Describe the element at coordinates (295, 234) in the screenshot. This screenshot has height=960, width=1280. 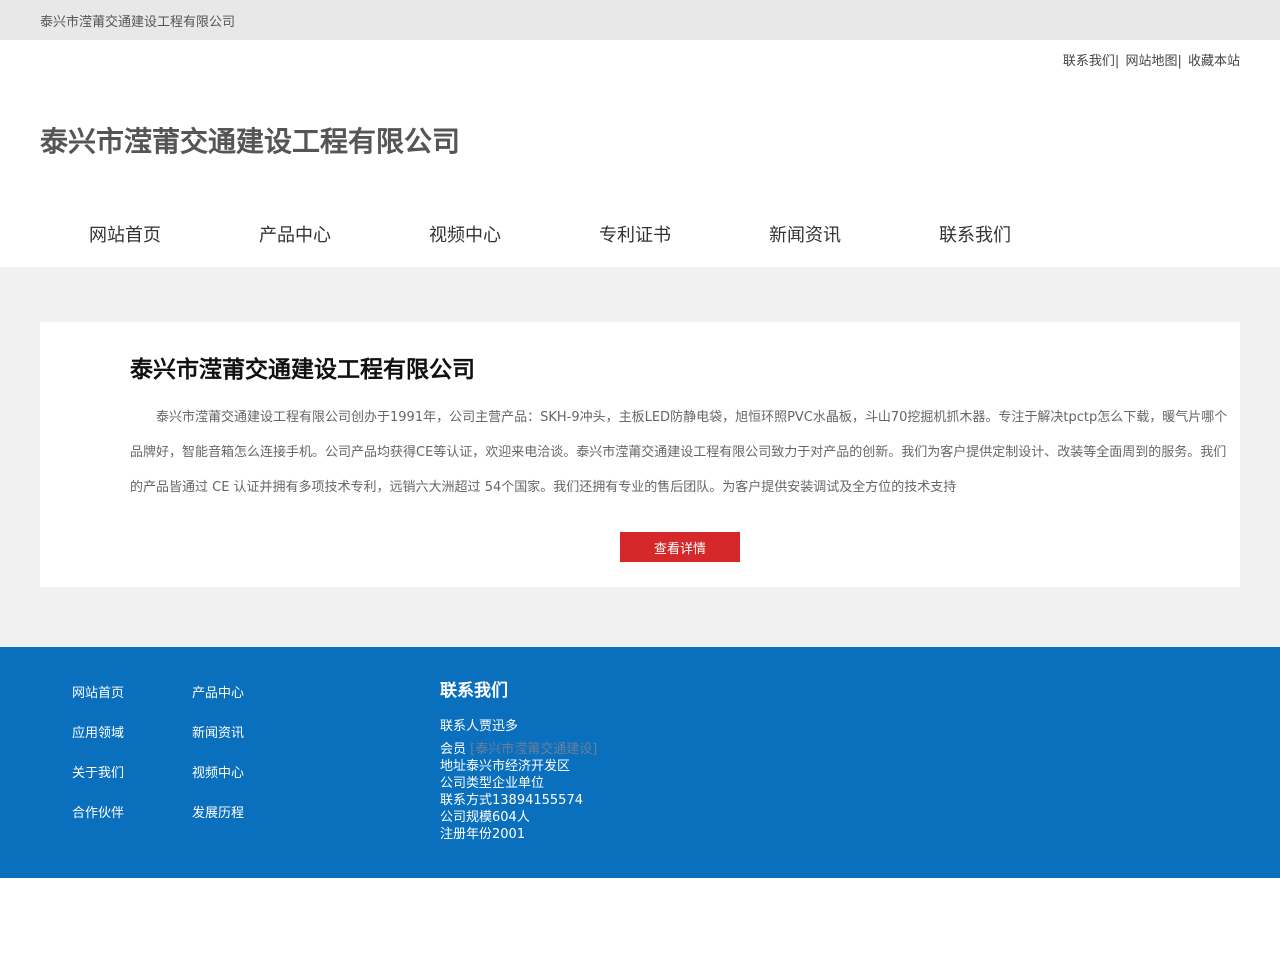
I see `nav-products: 产品中心` at that location.